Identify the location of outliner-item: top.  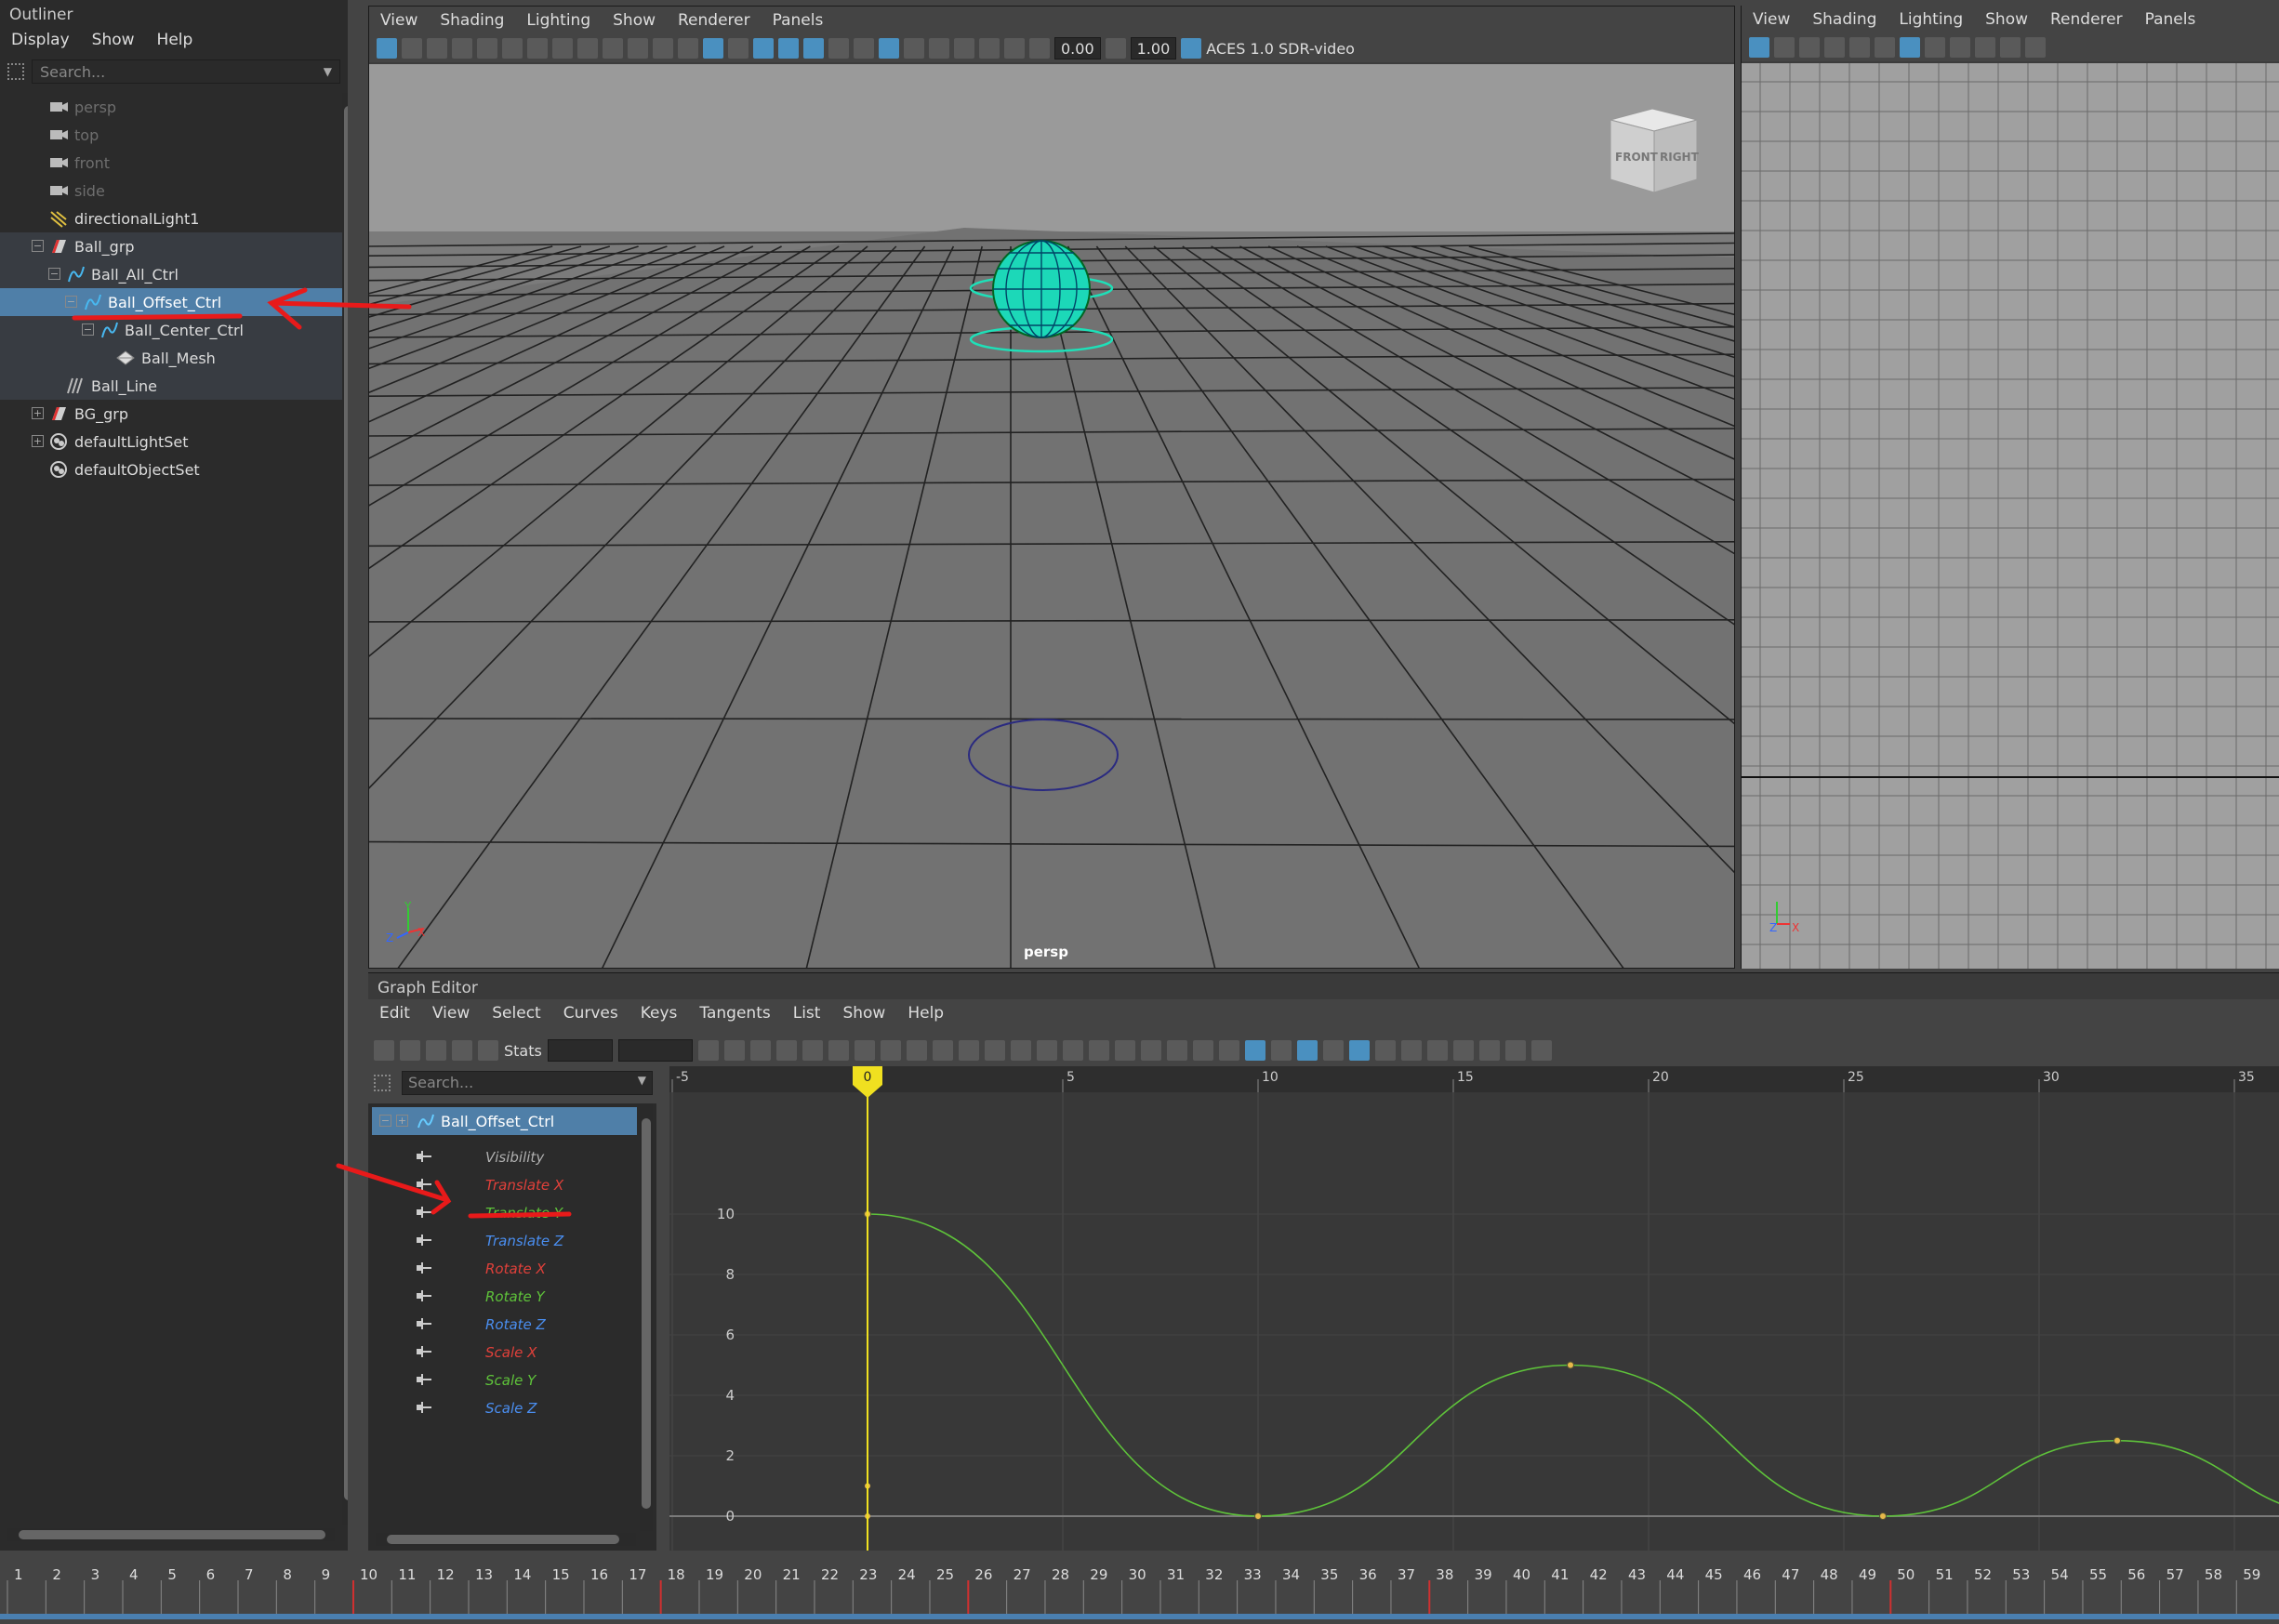
(171, 135).